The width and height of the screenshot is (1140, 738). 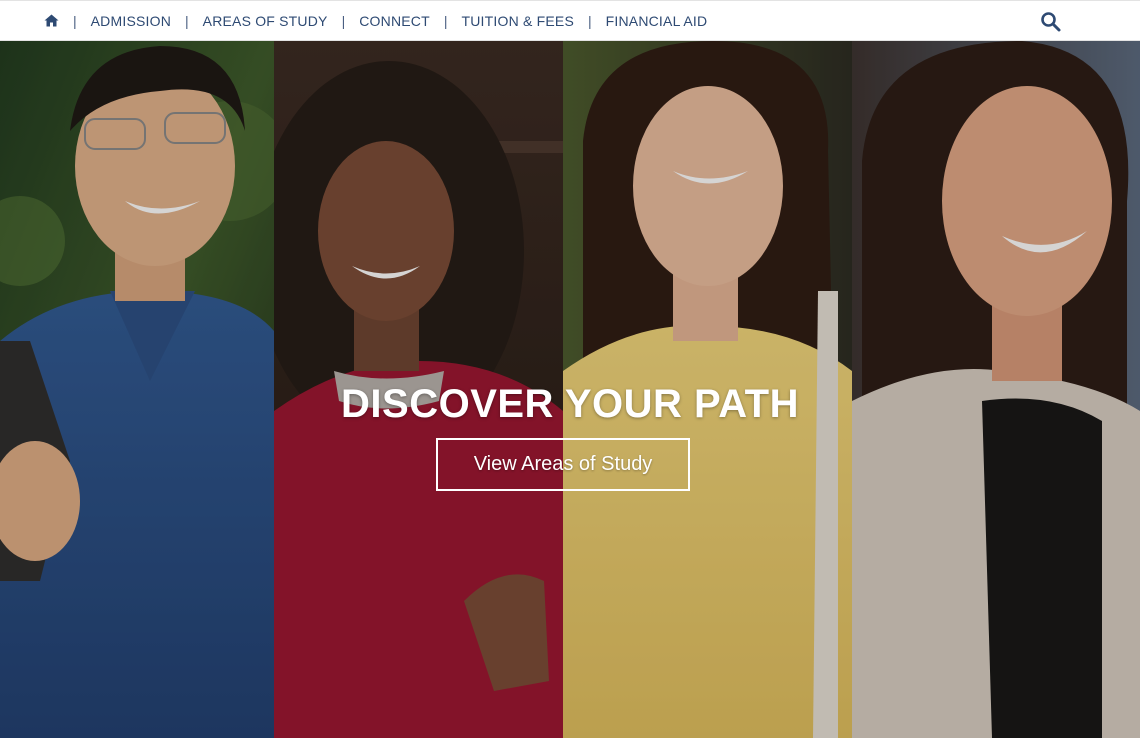 I want to click on search-icon, so click(x=1051, y=22).